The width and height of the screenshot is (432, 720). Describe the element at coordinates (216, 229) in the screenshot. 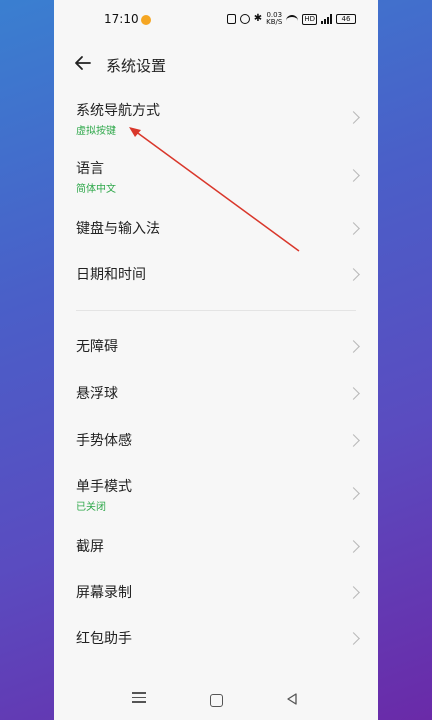

I see `setting-item-keyboard: 键盘与输入法` at that location.